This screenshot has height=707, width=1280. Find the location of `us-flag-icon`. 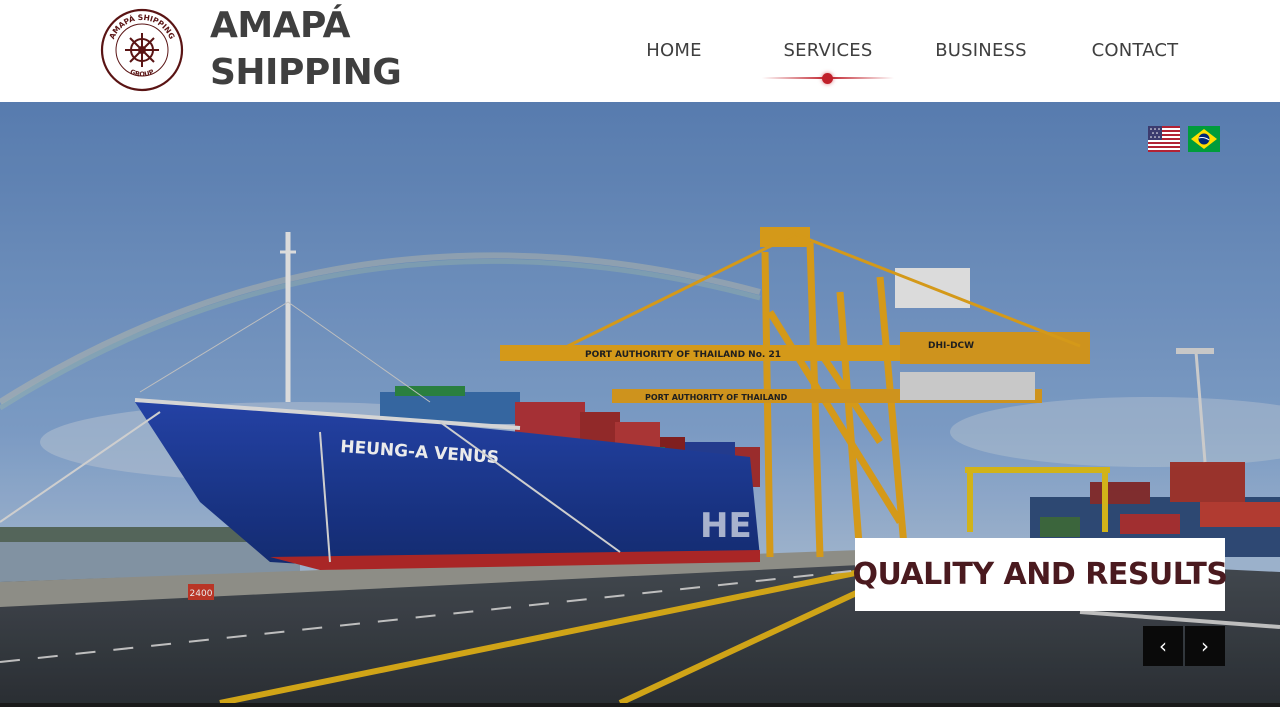

us-flag-icon is located at coordinates (1164, 139).